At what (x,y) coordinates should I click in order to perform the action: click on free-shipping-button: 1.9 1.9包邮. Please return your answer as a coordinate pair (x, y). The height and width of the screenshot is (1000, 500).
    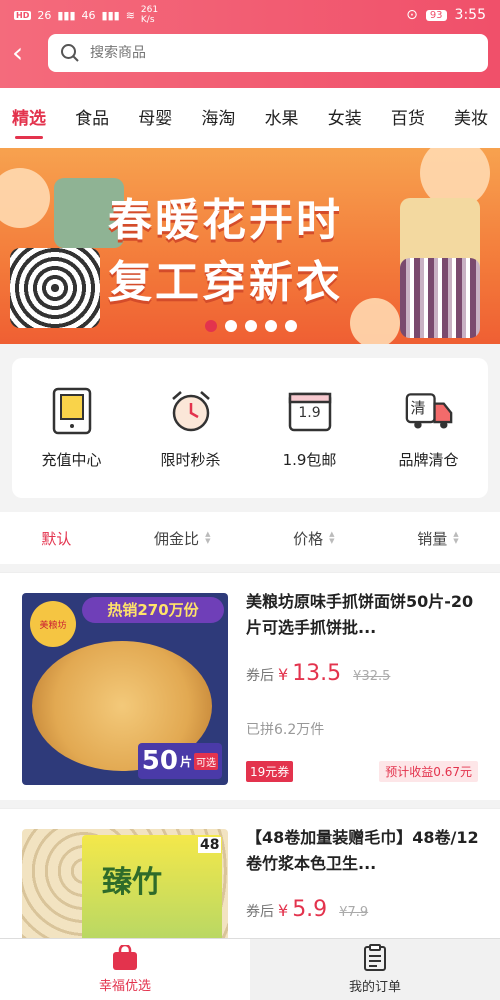
    Looking at the image, I should click on (310, 428).